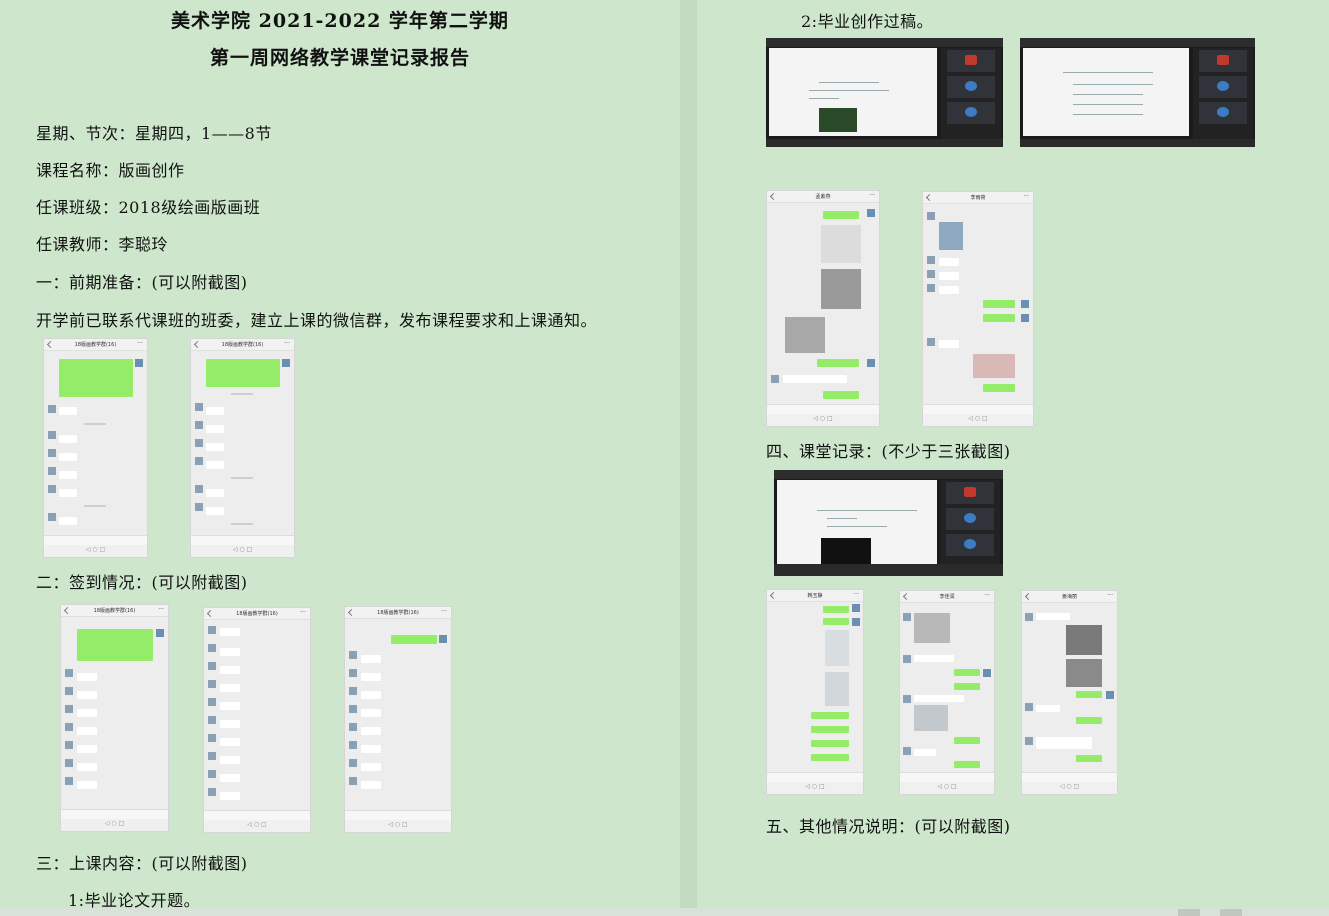 The height and width of the screenshot is (916, 1329). I want to click on draft-chat-screenshot-2: 李雨荷 ···, so click(978, 309).